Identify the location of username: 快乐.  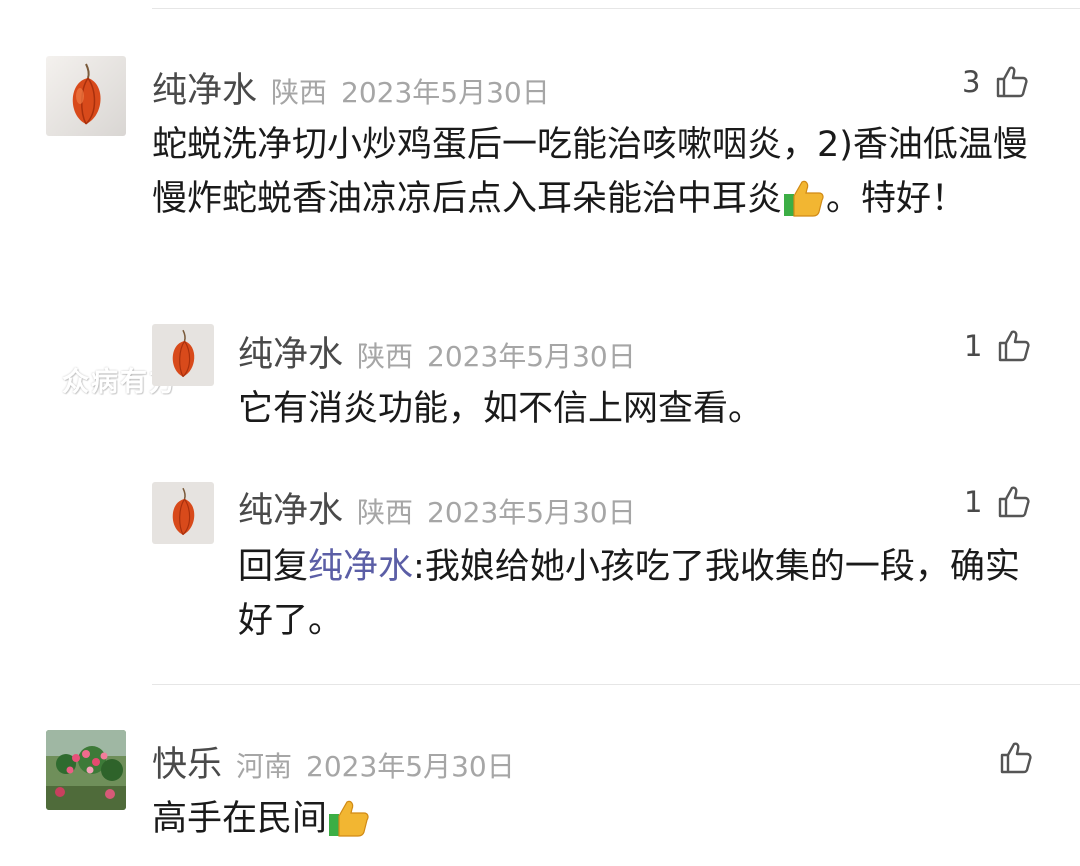
(187, 761).